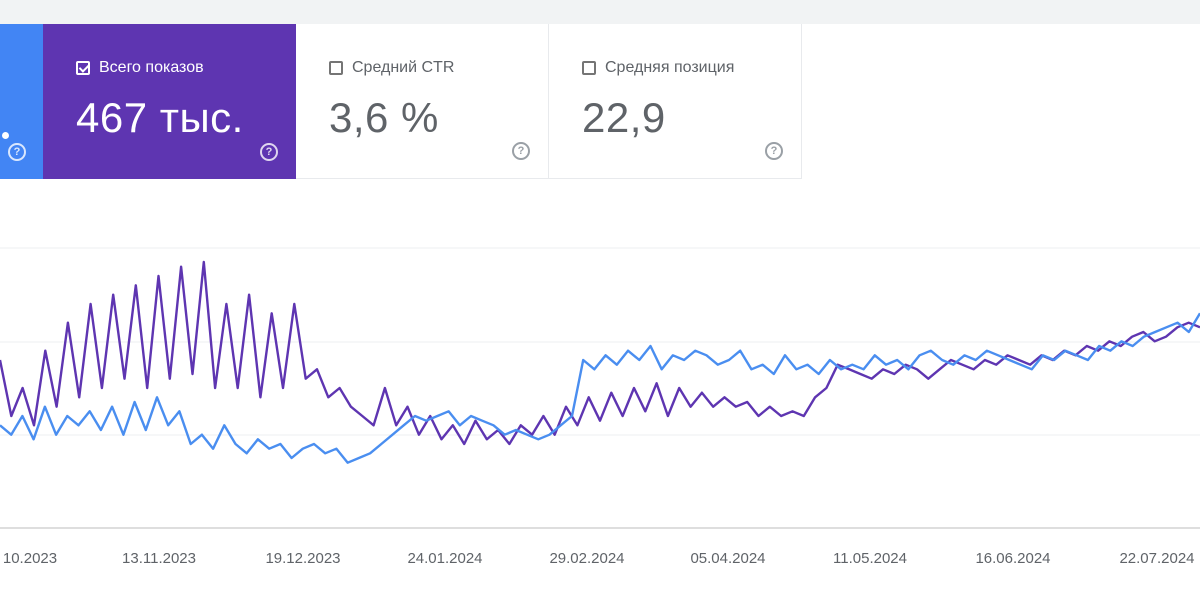  I want to click on total-clicks-card: ?, so click(21, 101).